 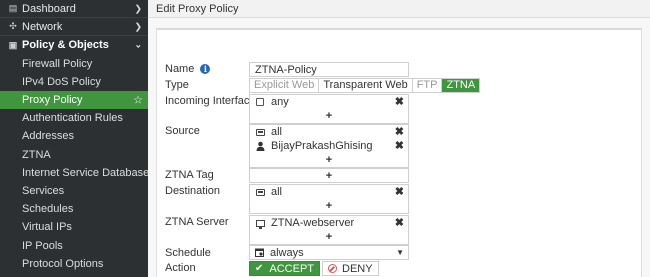 I want to click on interface-icon, so click(x=260, y=102).